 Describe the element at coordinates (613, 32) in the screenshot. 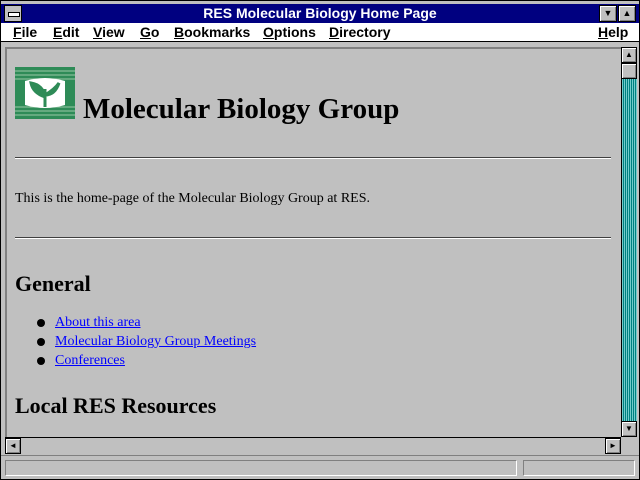

I see `menu-help: Help` at that location.